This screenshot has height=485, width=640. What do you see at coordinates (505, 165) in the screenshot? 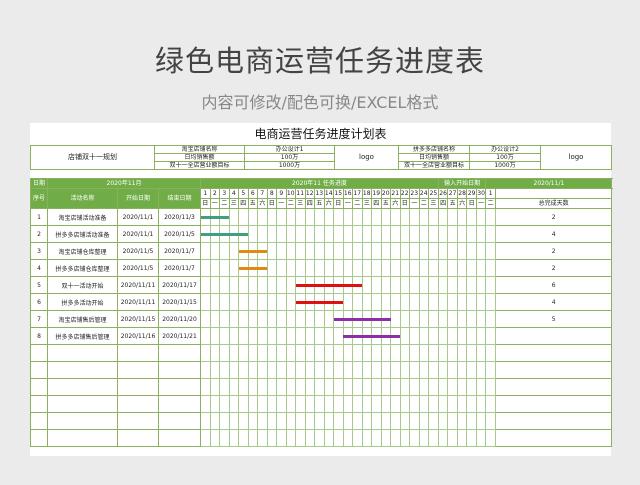
I see `pdd-target-value: 1000万` at bounding box center [505, 165].